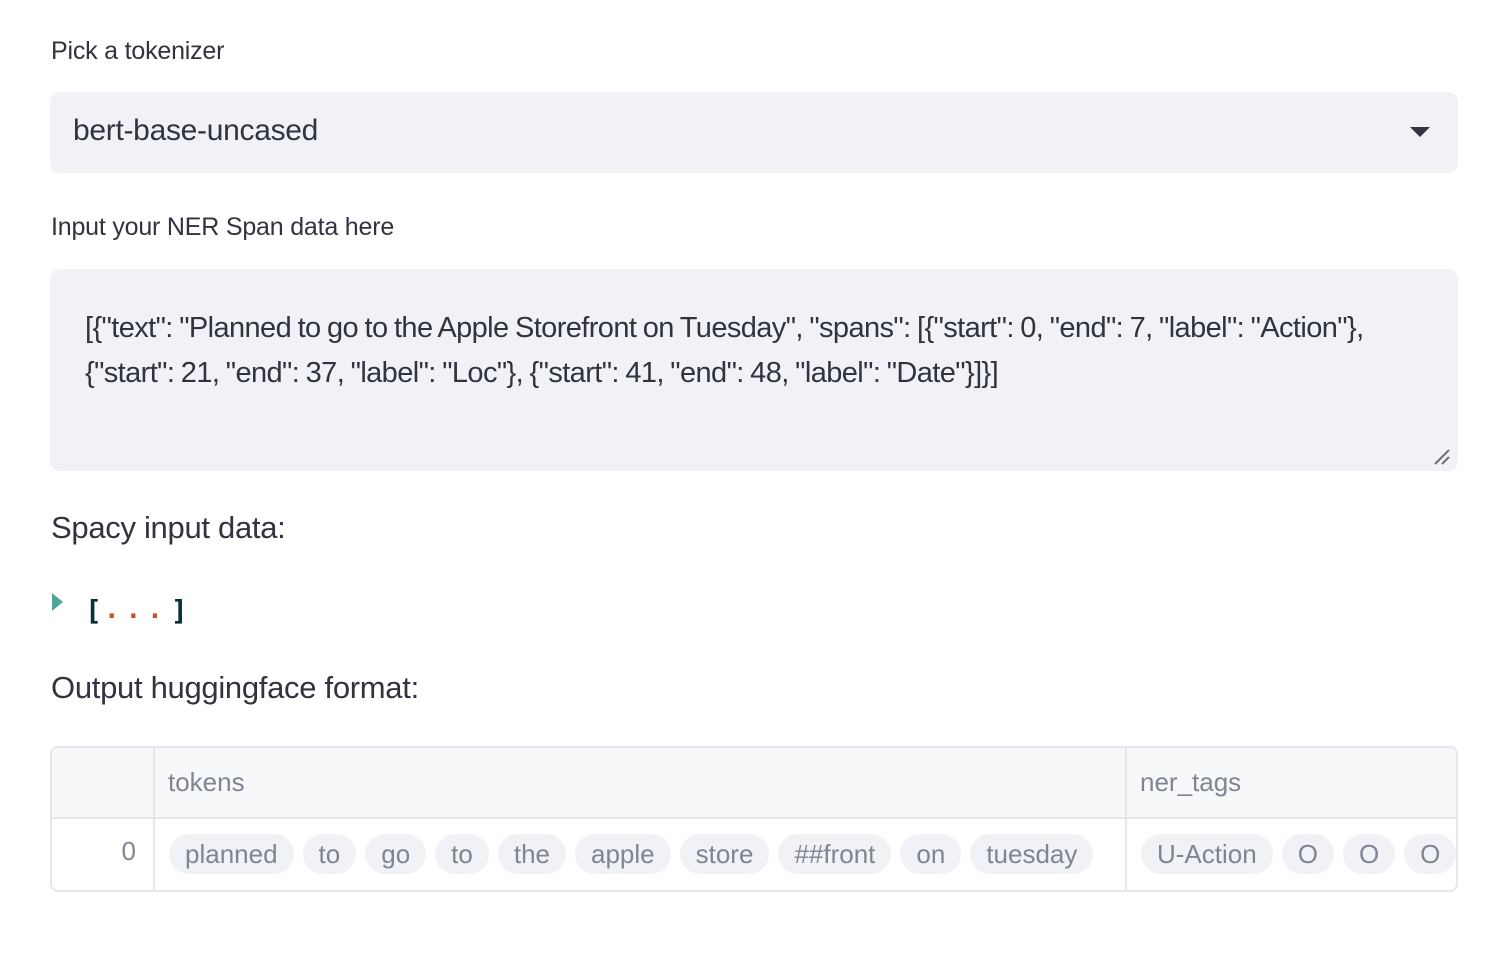 The image size is (1500, 980). Describe the element at coordinates (128, 851) in the screenshot. I see `row-index: 0` at that location.